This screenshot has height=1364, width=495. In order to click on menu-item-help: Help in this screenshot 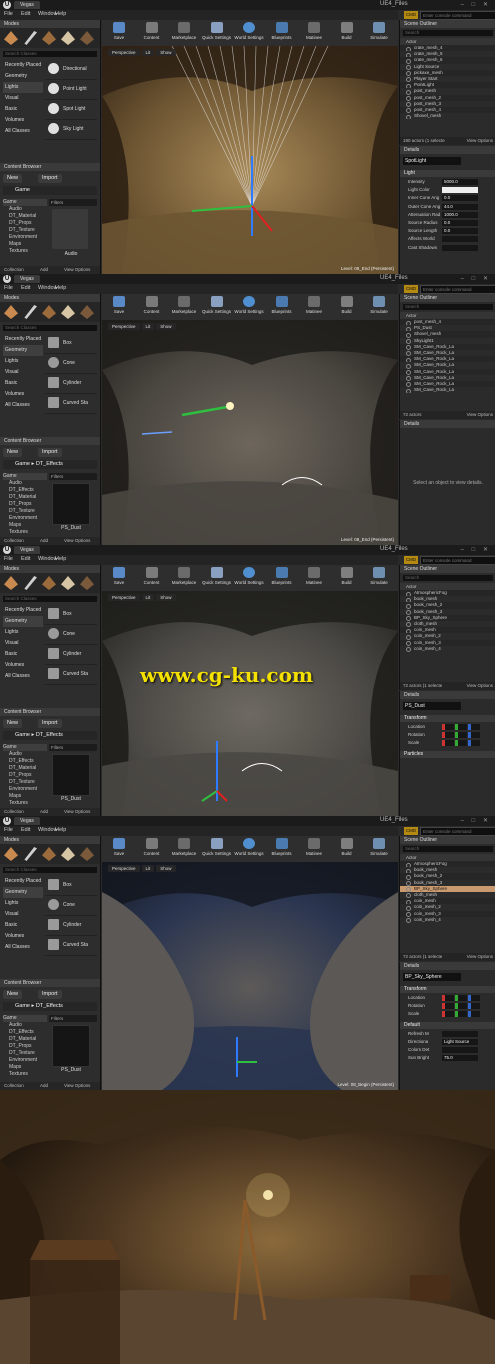, I will do `click(60, 830)`.